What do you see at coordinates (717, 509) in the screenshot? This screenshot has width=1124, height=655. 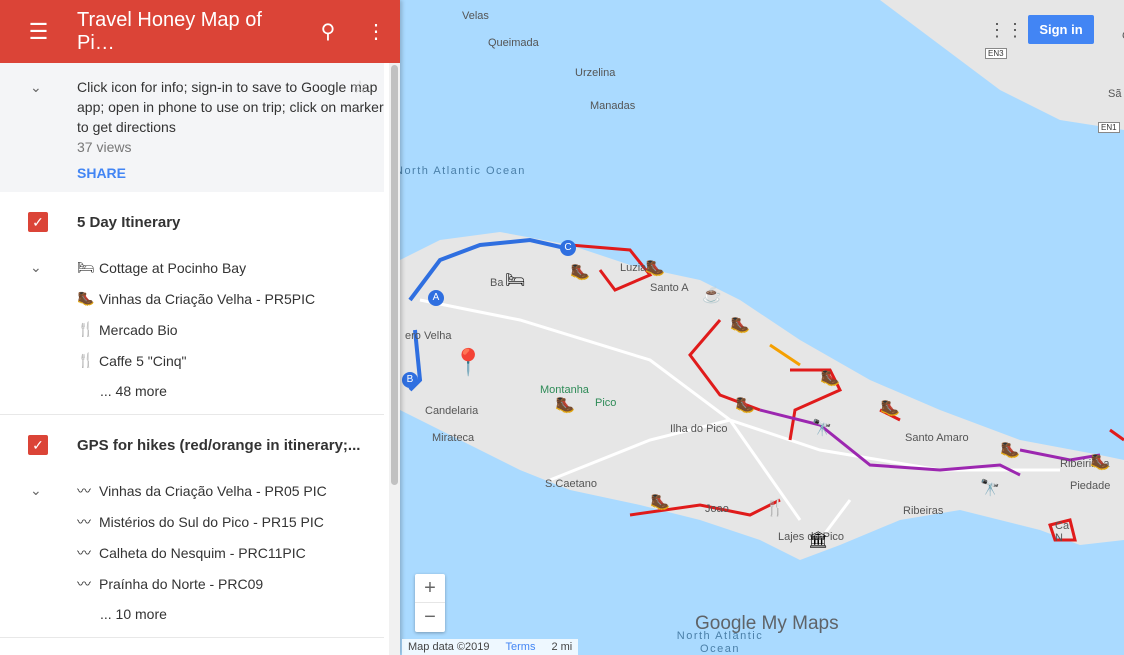 I see `place-label: Joao` at bounding box center [717, 509].